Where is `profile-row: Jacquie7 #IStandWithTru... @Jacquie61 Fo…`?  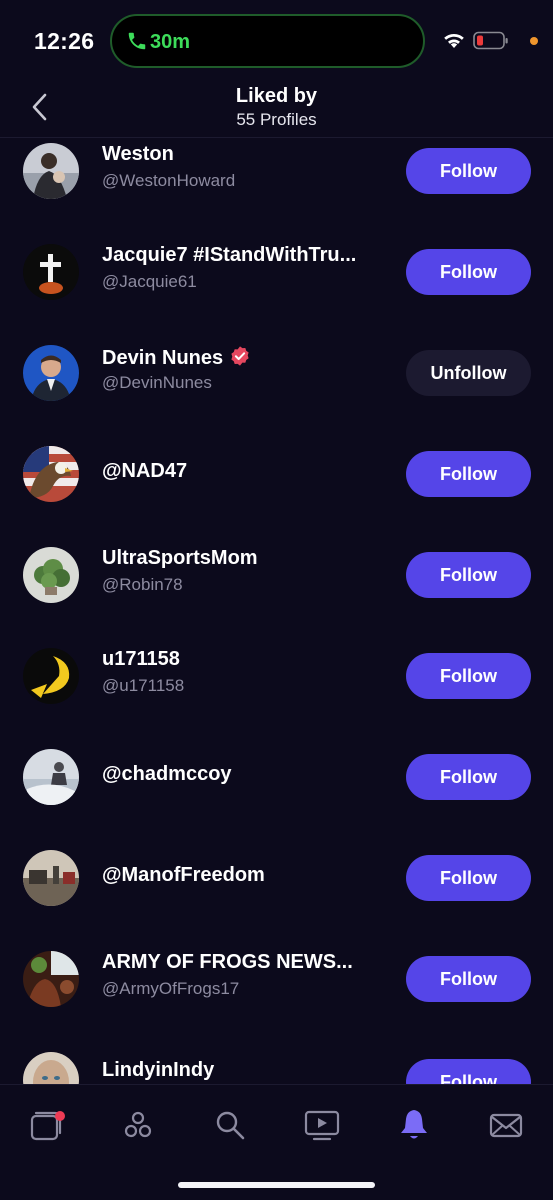
profile-row: Jacquie7 #IStandWithTru... @Jacquie61 Fo… is located at coordinates (276, 283).